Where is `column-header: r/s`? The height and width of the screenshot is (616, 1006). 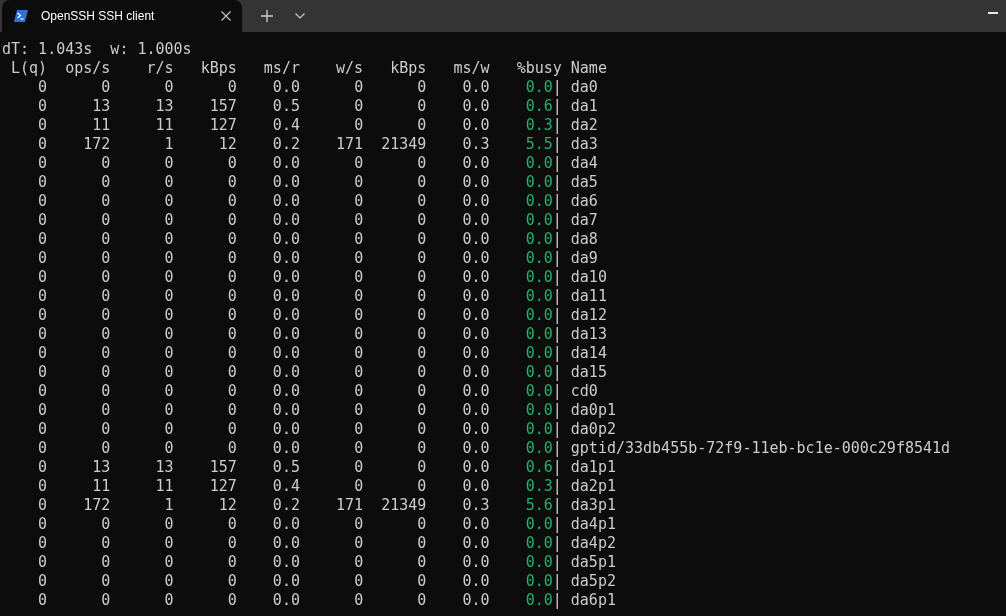
column-header: r/s is located at coordinates (159, 68).